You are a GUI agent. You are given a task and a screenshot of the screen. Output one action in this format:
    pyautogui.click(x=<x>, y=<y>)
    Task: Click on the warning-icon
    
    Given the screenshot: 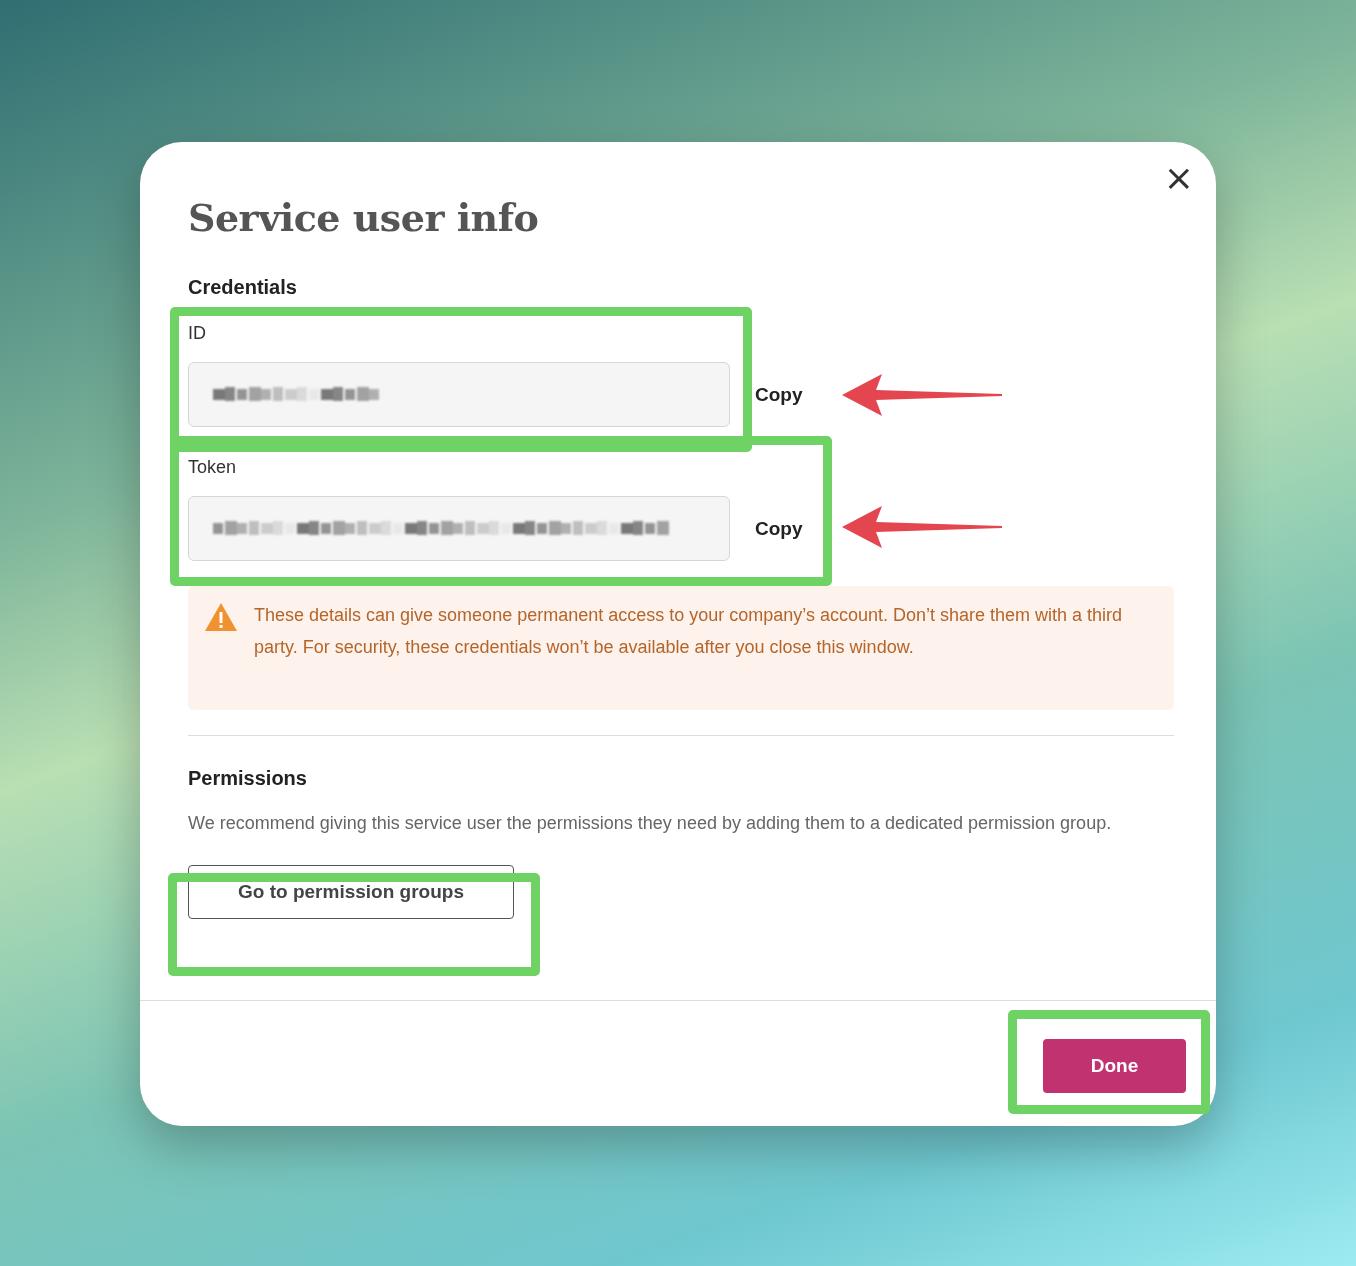 What is the action you would take?
    pyautogui.click(x=221, y=617)
    